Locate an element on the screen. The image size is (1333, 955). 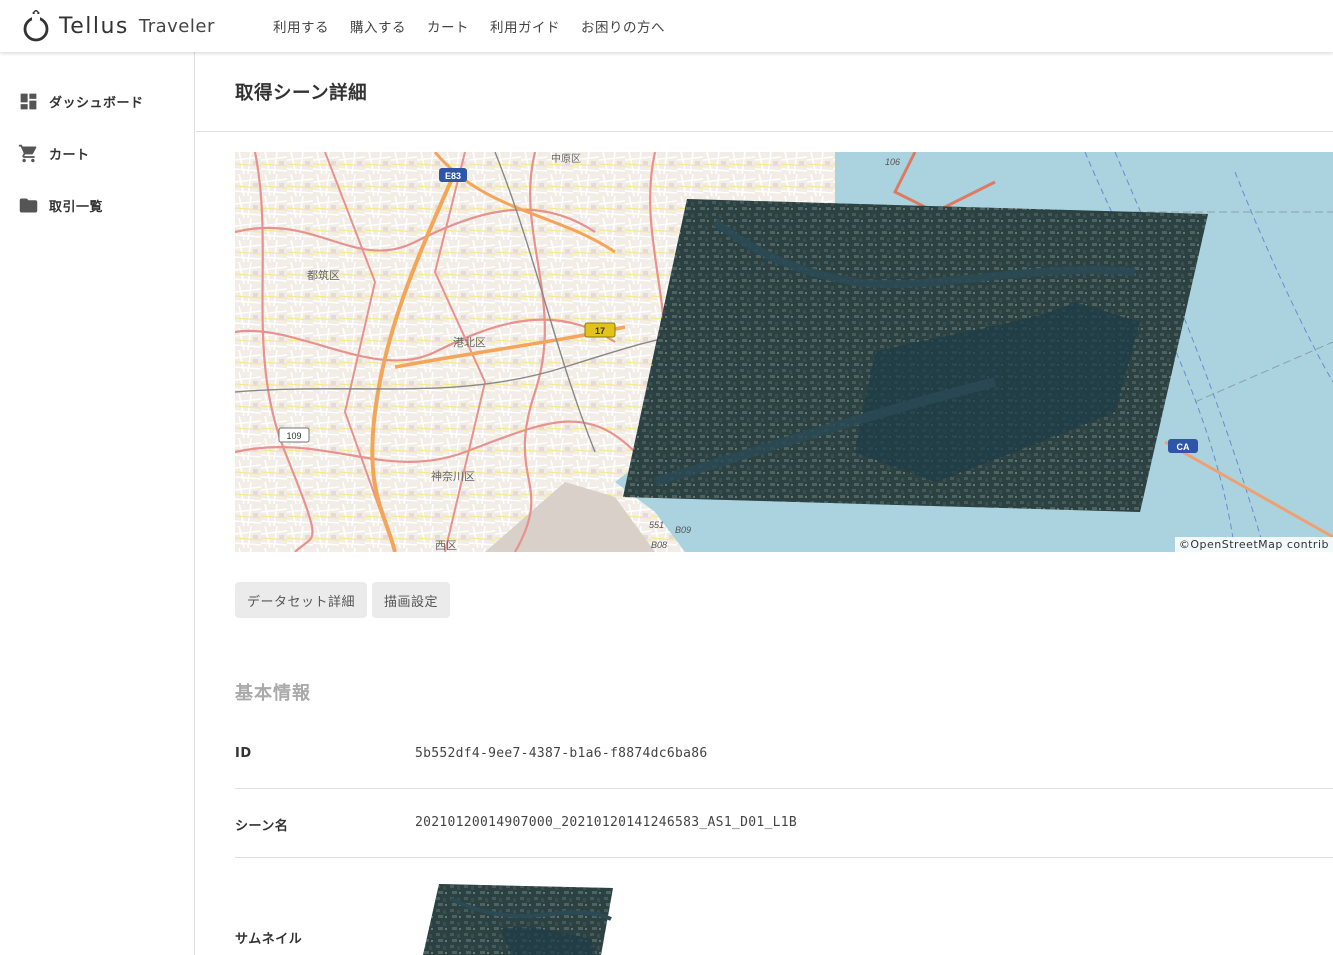
product-name: Traveler is located at coordinates (176, 26).